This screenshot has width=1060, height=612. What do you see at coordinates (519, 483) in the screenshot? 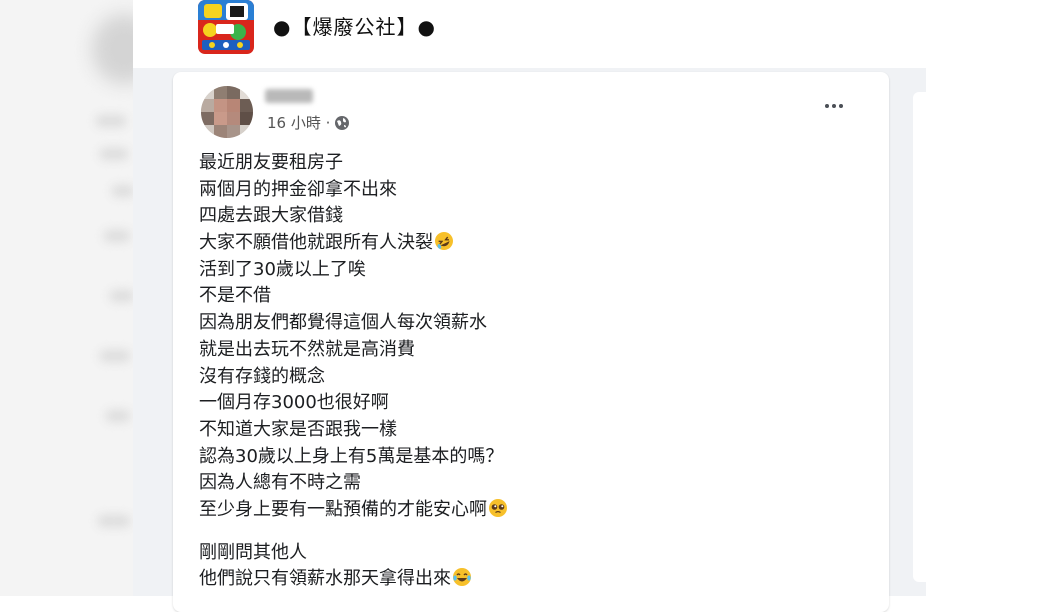
I see `post-line: 因為人總有不時之需` at bounding box center [519, 483].